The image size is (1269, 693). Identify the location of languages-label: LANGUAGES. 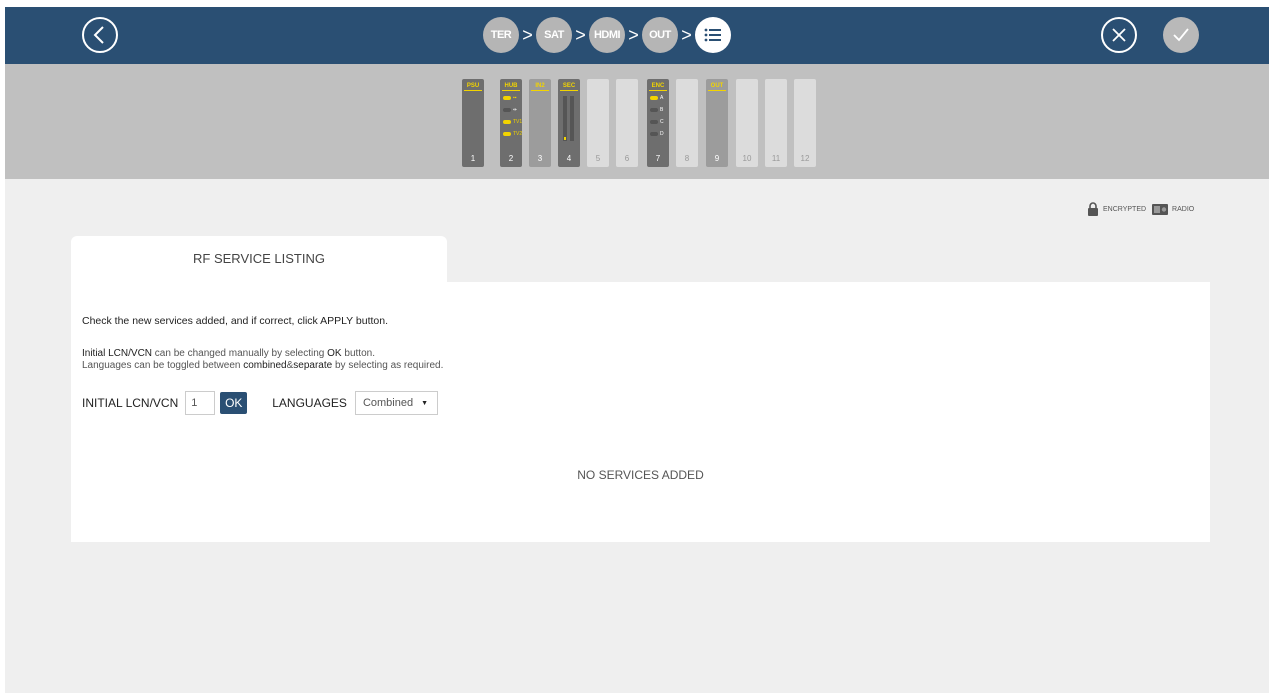
(309, 403).